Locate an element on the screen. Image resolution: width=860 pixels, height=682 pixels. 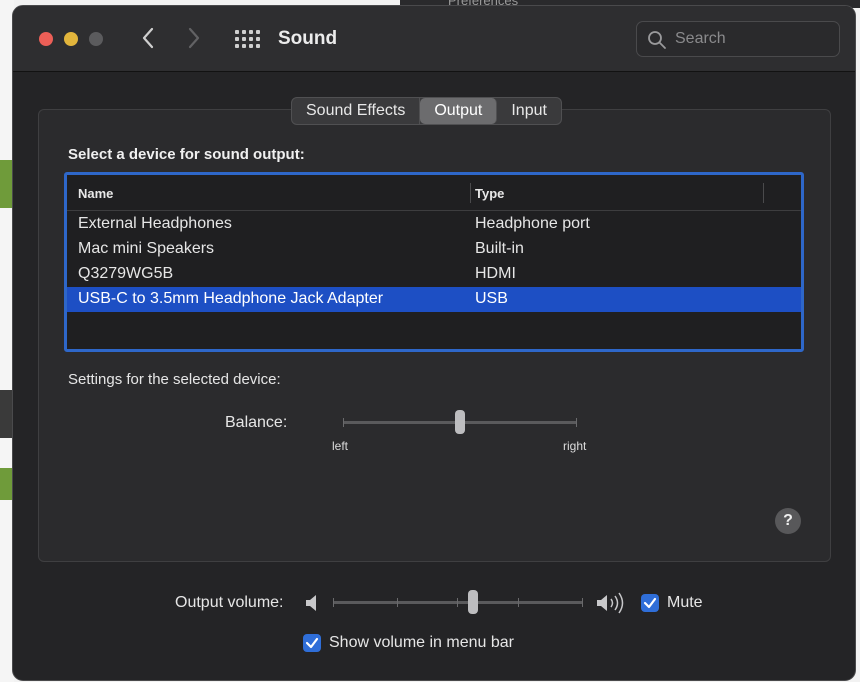
tab-output: Output is located at coordinates (459, 111).